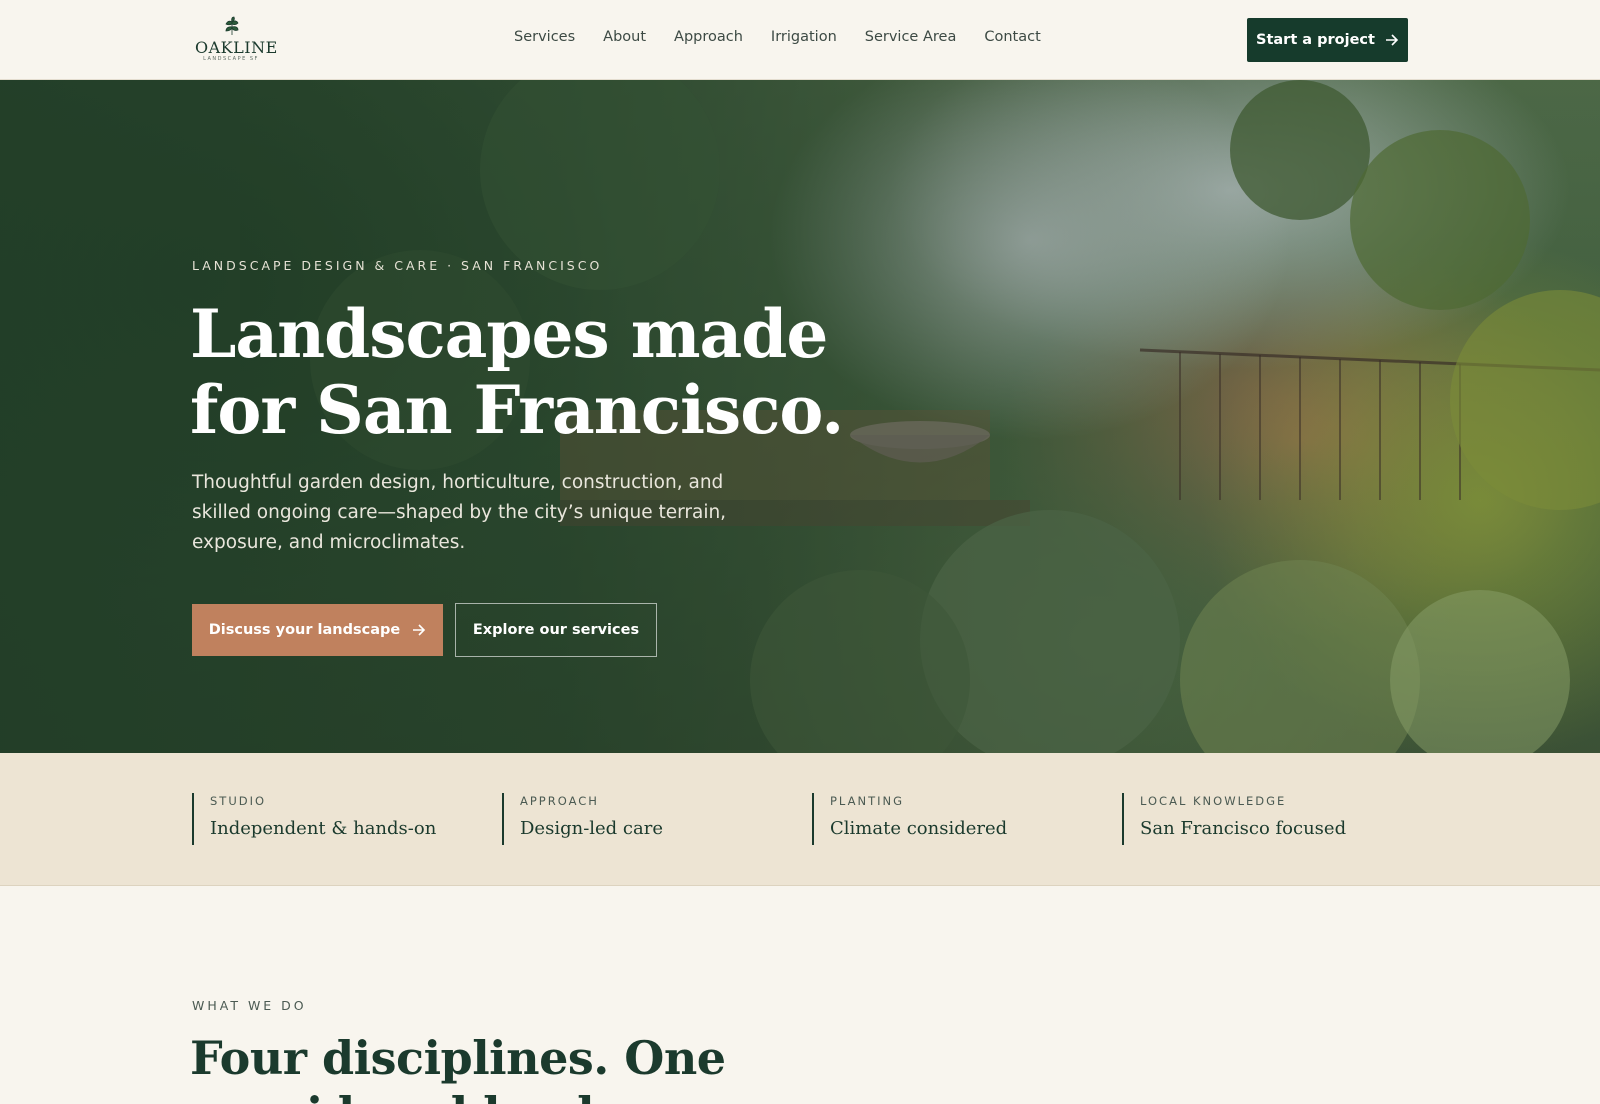  I want to click on feature-label: APPROACH, so click(559, 801).